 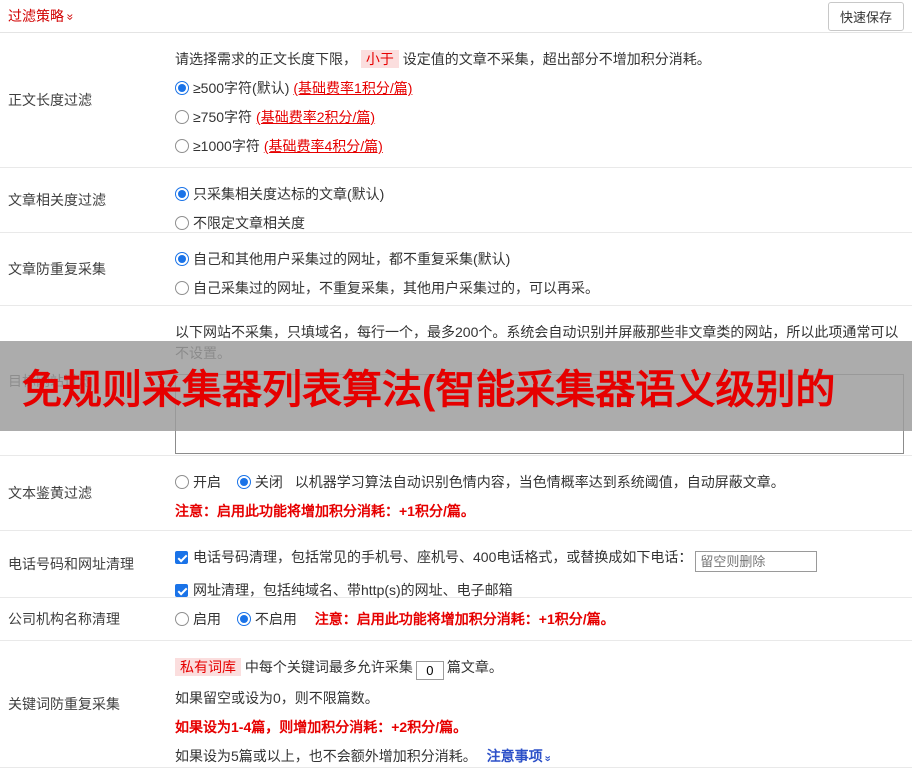 I want to click on page-title: 过滤策略, so click(x=36, y=16).